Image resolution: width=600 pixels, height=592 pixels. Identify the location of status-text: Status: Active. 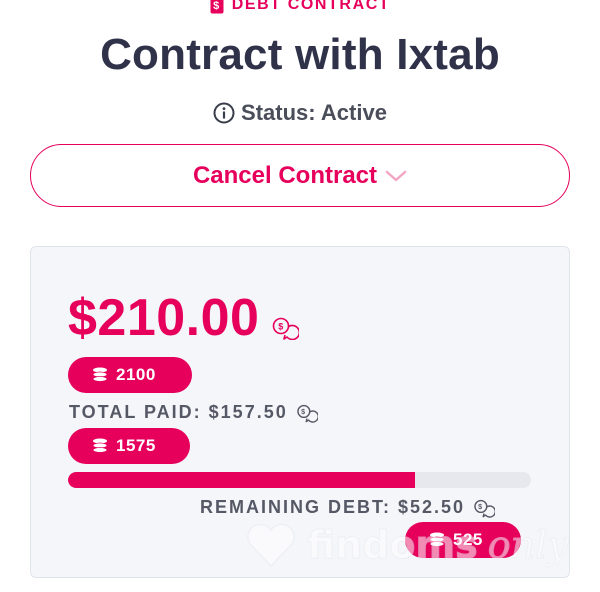
(314, 112).